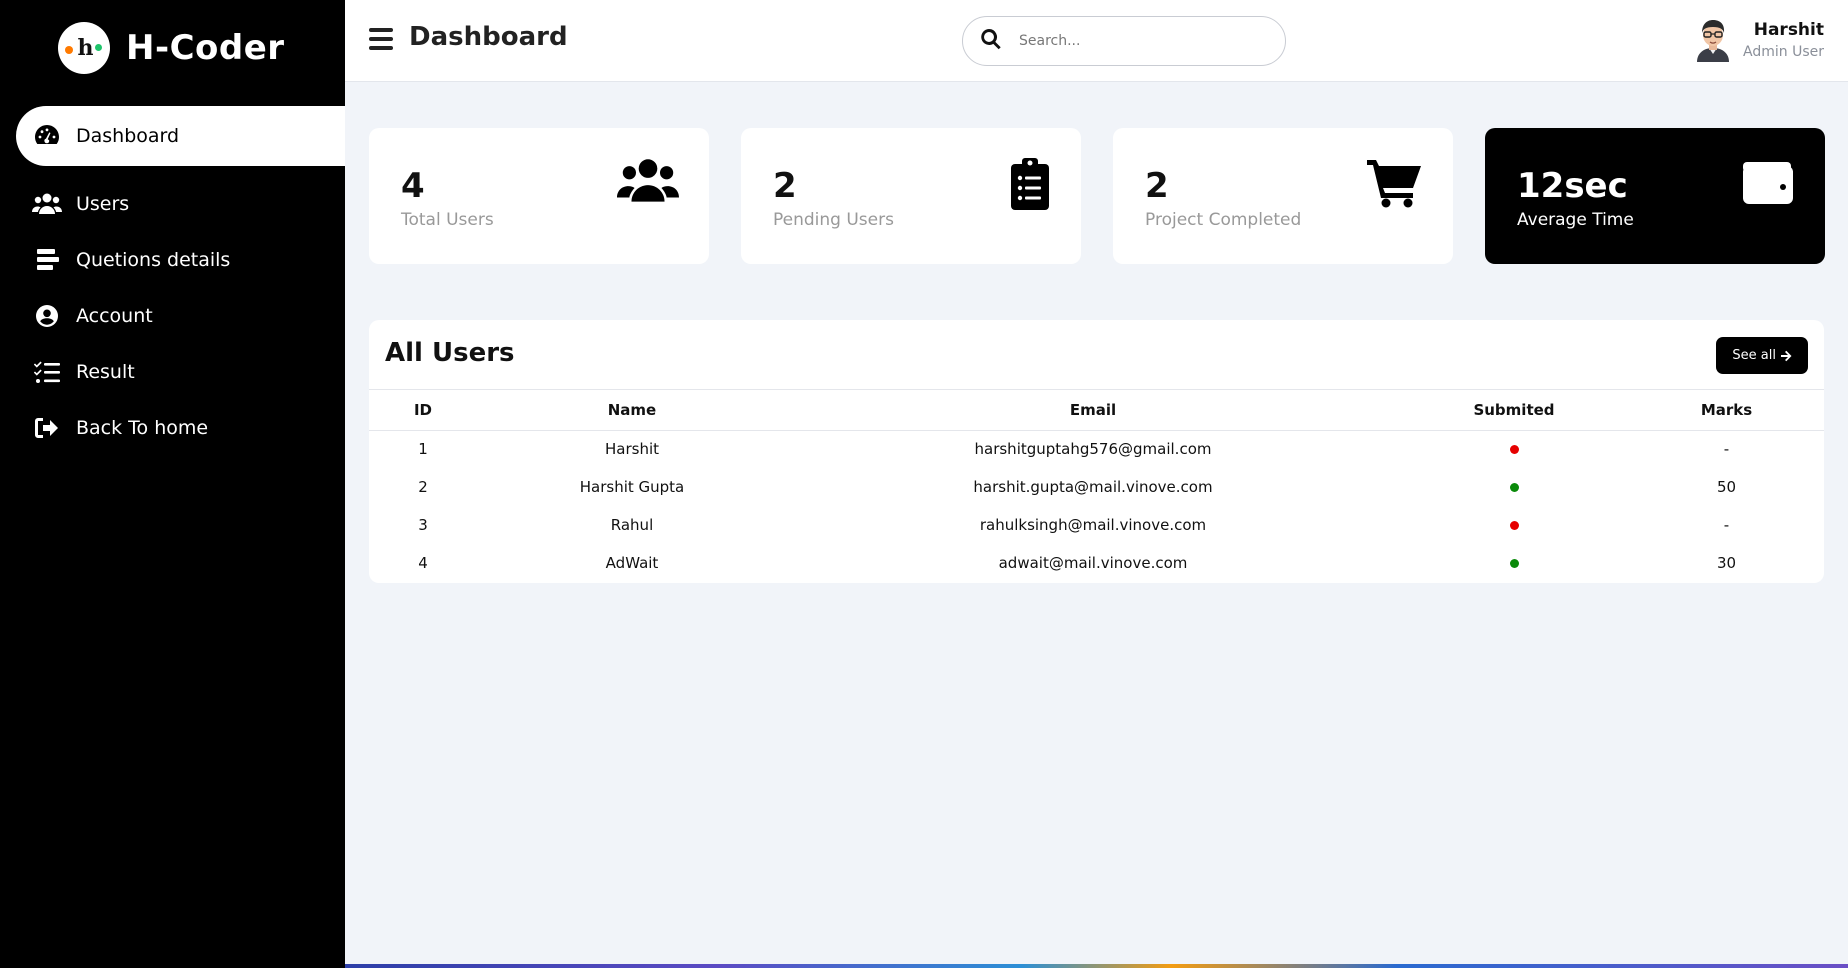  Describe the element at coordinates (172, 316) in the screenshot. I see `sidebar-item-account: Account` at that location.